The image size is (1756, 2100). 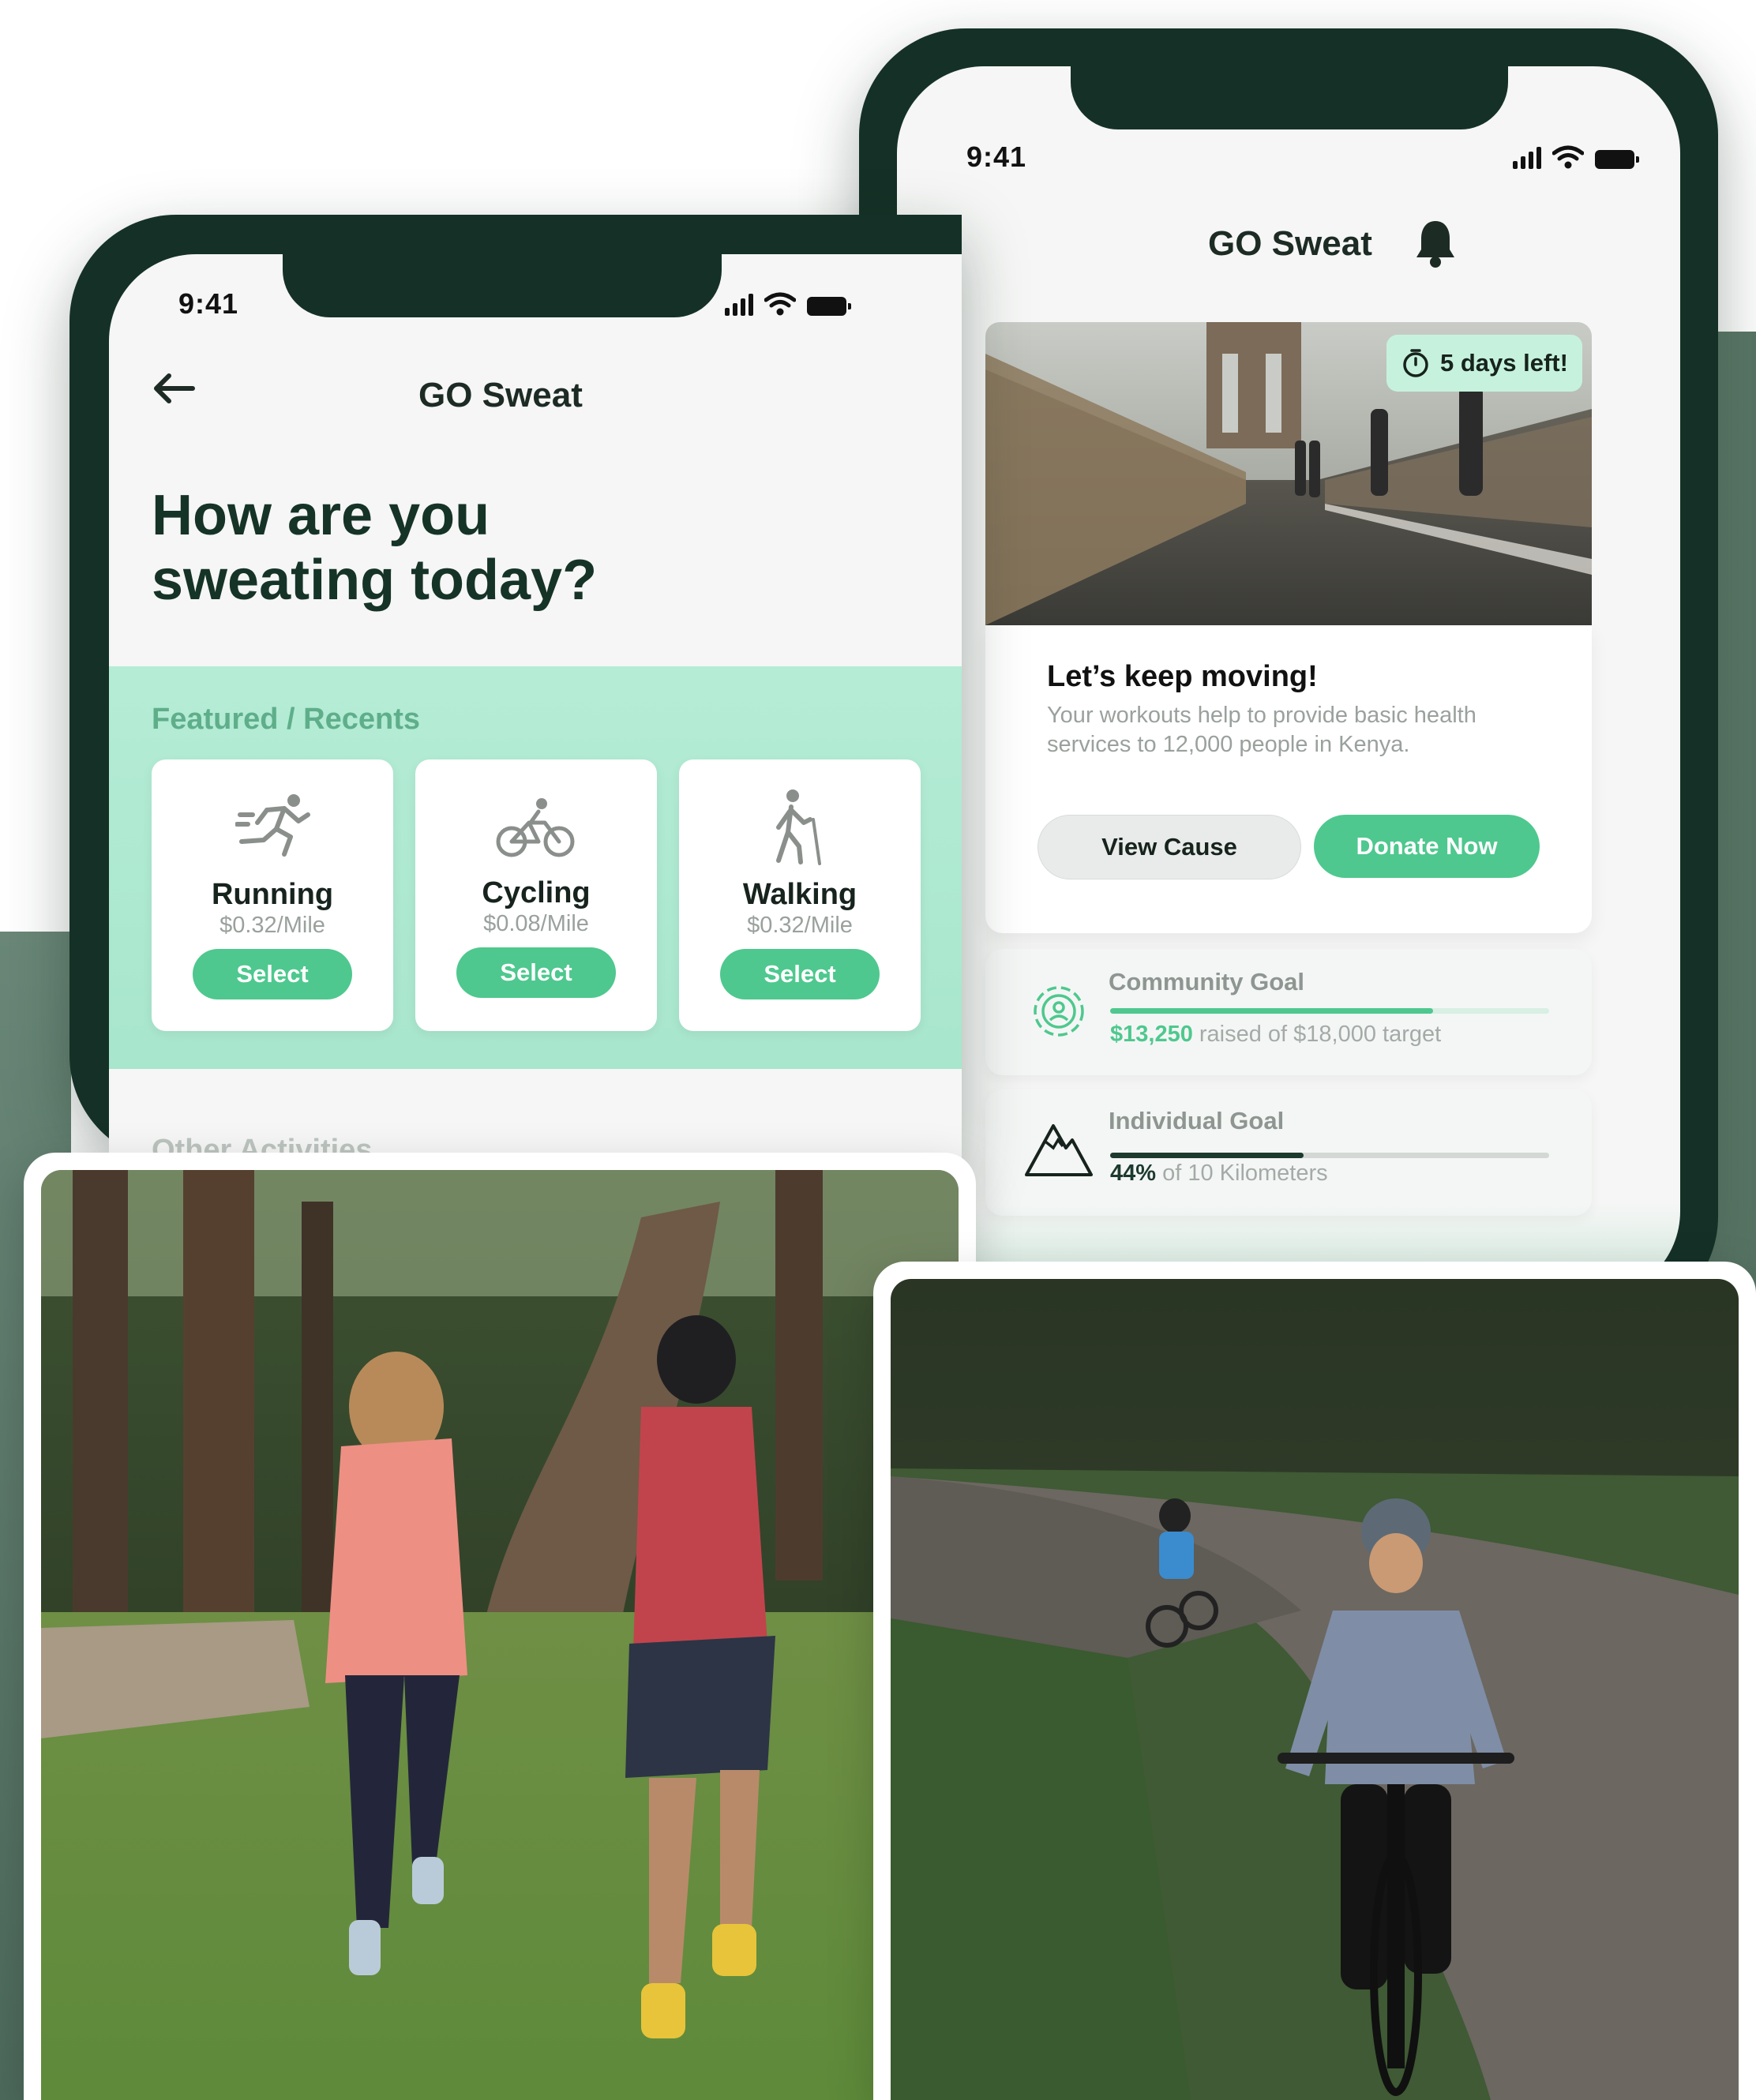 What do you see at coordinates (800, 974) in the screenshot?
I see `select-button-walking: Select` at bounding box center [800, 974].